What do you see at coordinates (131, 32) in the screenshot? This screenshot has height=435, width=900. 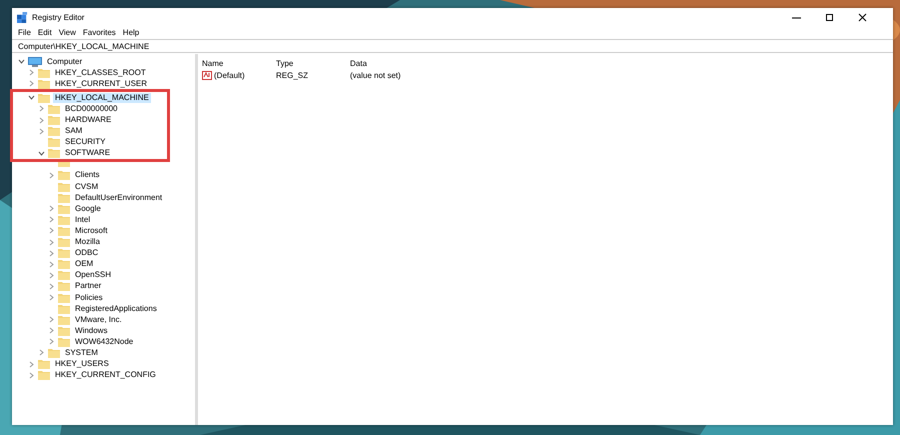 I see `menu-item: Help` at bounding box center [131, 32].